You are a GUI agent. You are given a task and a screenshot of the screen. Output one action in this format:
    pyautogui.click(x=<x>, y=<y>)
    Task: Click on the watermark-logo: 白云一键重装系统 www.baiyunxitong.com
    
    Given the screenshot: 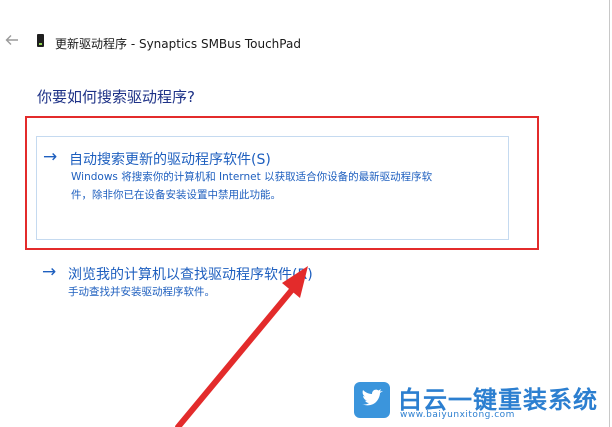 What is the action you would take?
    pyautogui.click(x=482, y=400)
    